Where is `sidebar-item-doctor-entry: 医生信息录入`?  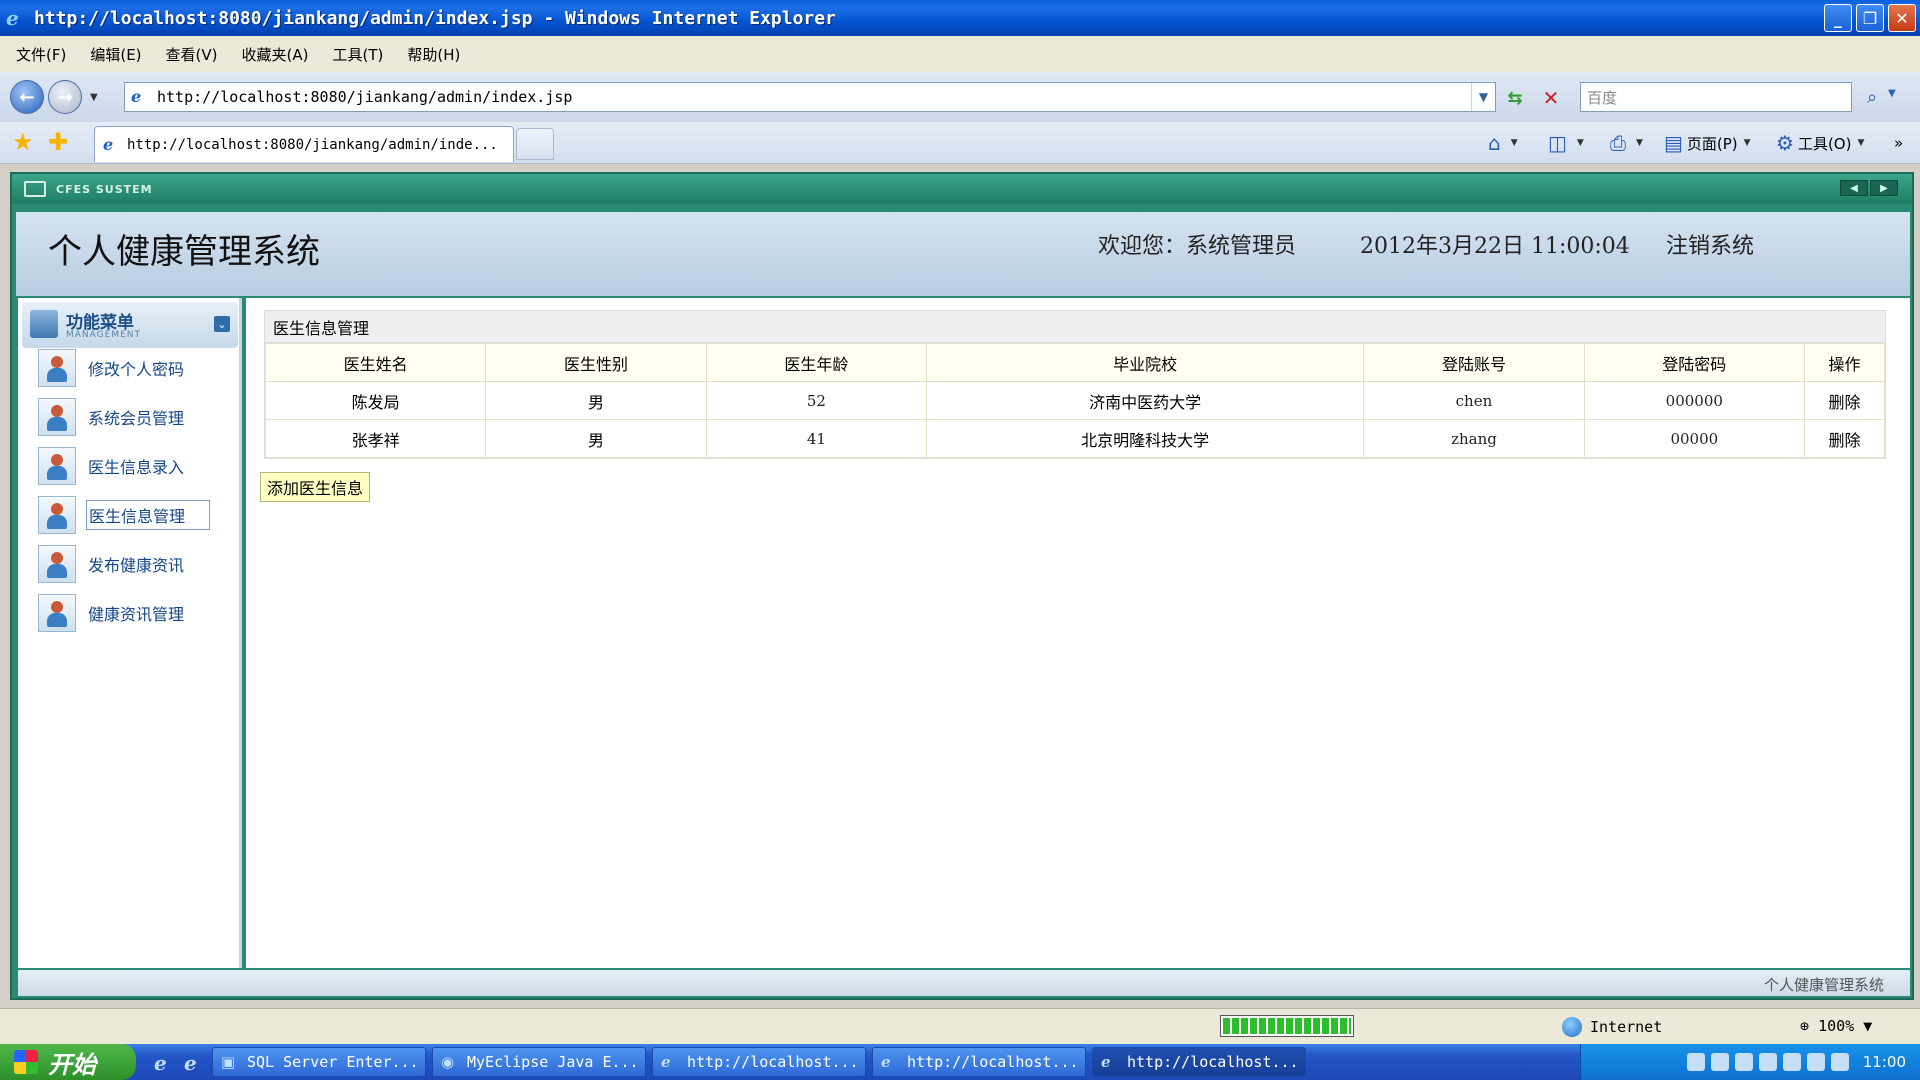 sidebar-item-doctor-entry: 医生信息录入 is located at coordinates (136, 466).